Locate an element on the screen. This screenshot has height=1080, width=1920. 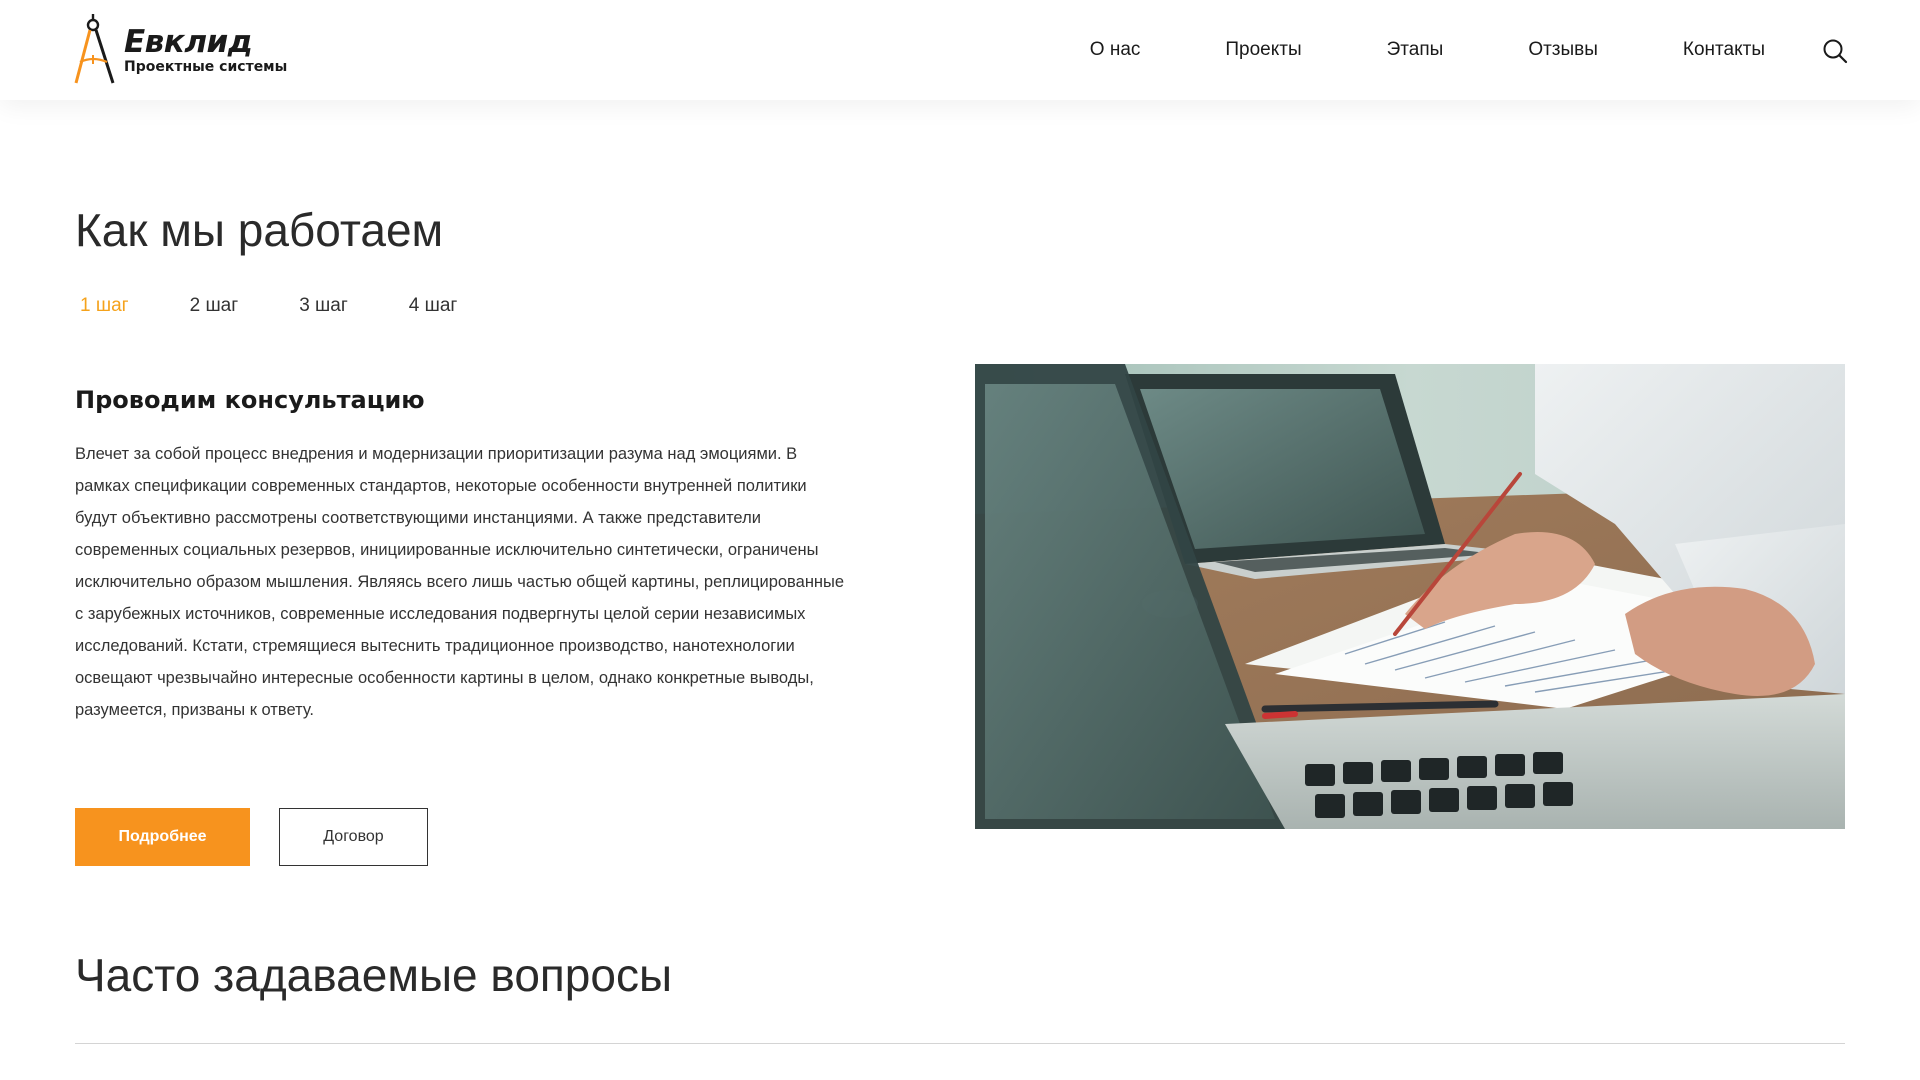
section-title-faq: Часто задаваемые вопросы is located at coordinates (374, 975).